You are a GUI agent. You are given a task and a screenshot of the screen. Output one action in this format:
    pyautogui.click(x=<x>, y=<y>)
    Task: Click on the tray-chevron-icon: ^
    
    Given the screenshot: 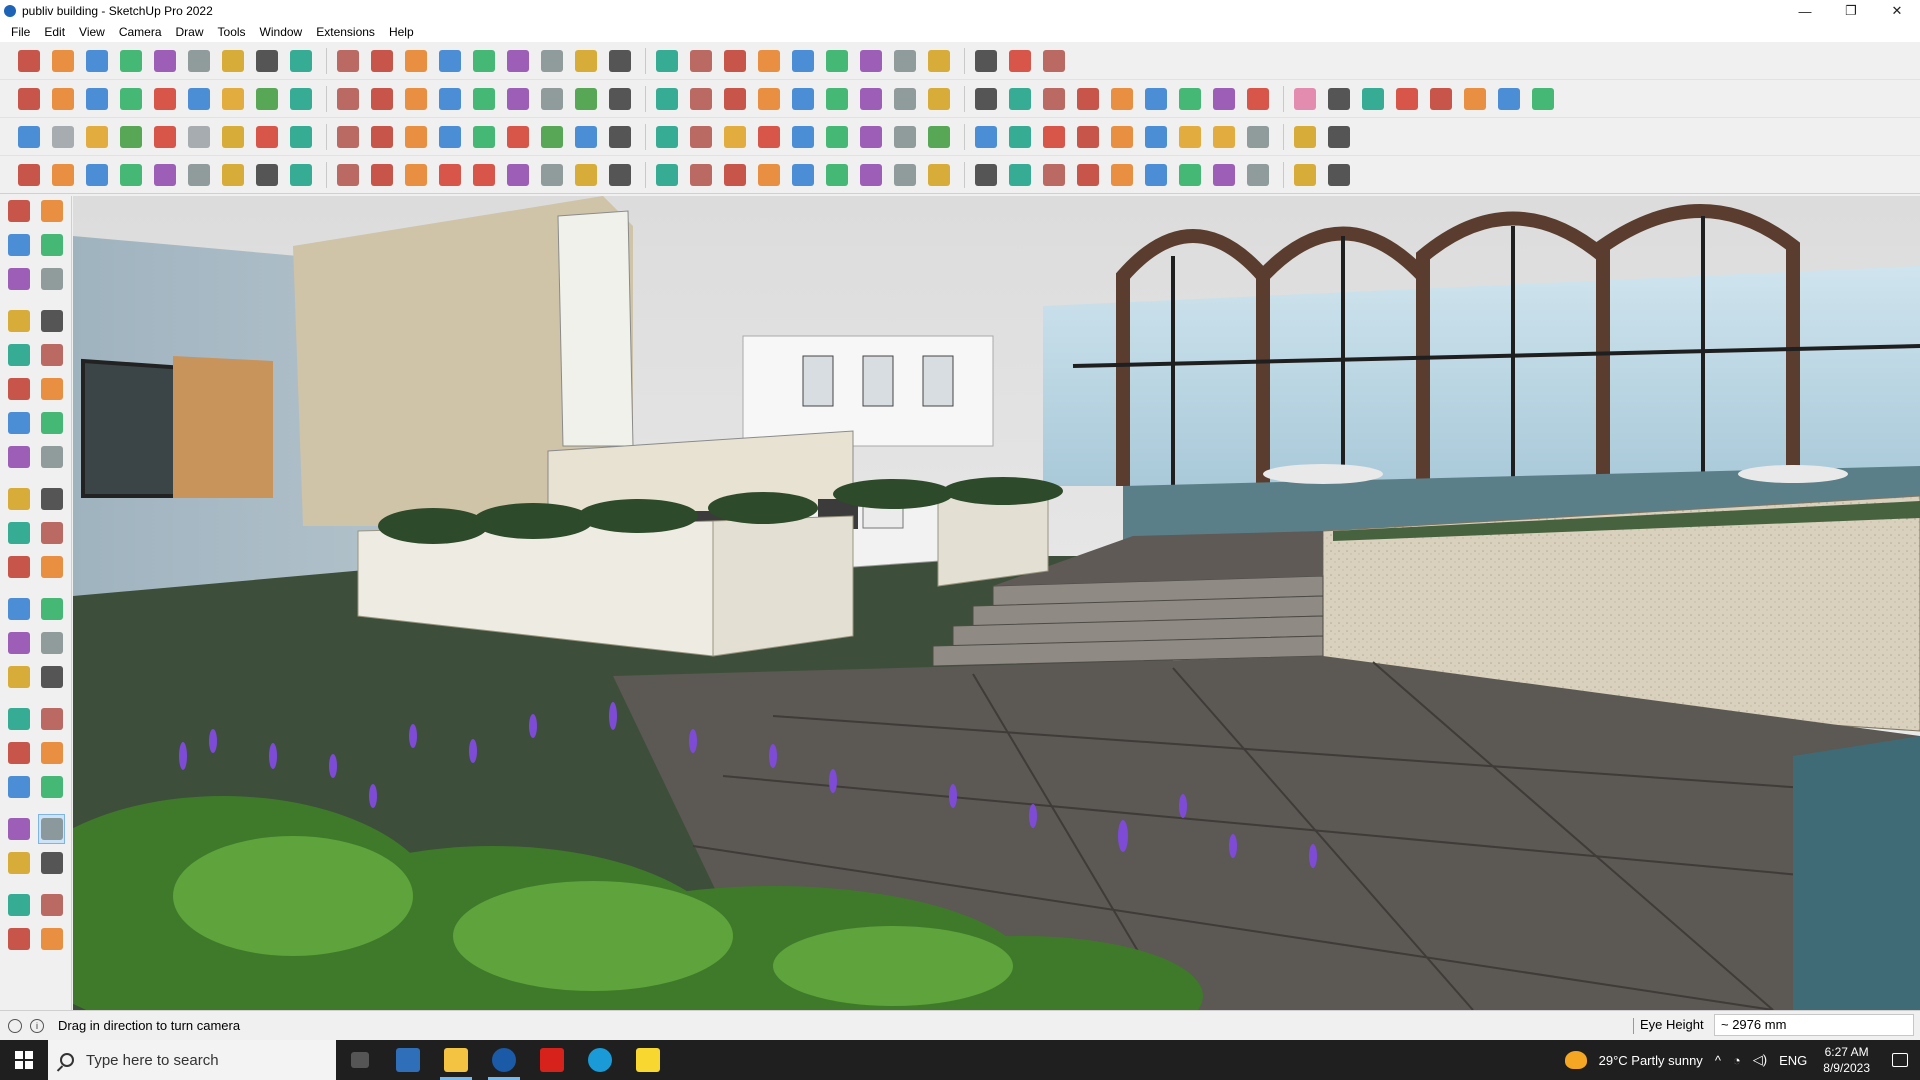 What is the action you would take?
    pyautogui.click(x=1718, y=1060)
    